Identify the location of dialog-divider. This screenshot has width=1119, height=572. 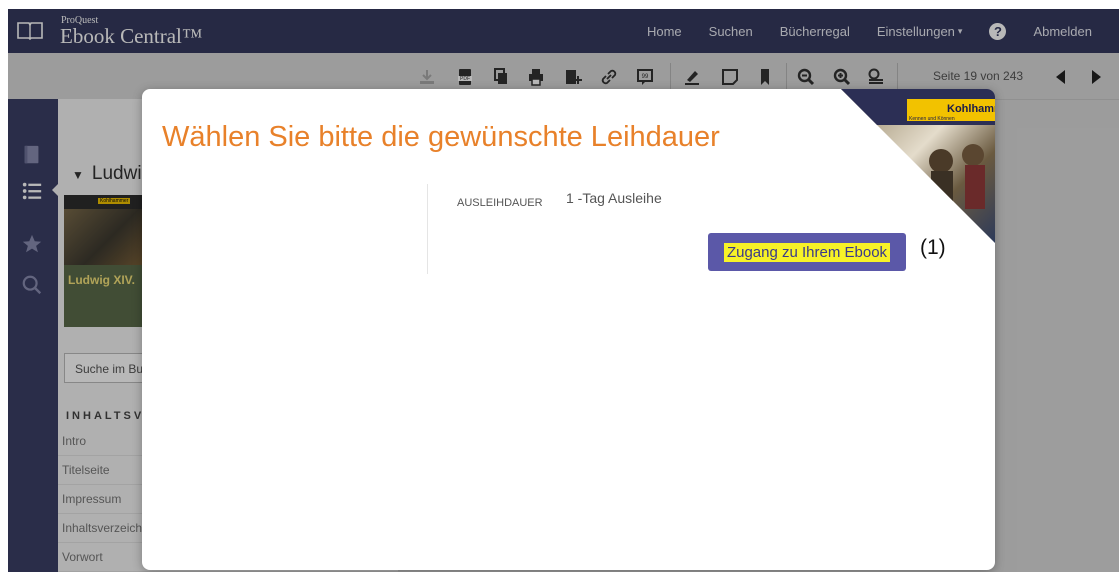
(427, 229).